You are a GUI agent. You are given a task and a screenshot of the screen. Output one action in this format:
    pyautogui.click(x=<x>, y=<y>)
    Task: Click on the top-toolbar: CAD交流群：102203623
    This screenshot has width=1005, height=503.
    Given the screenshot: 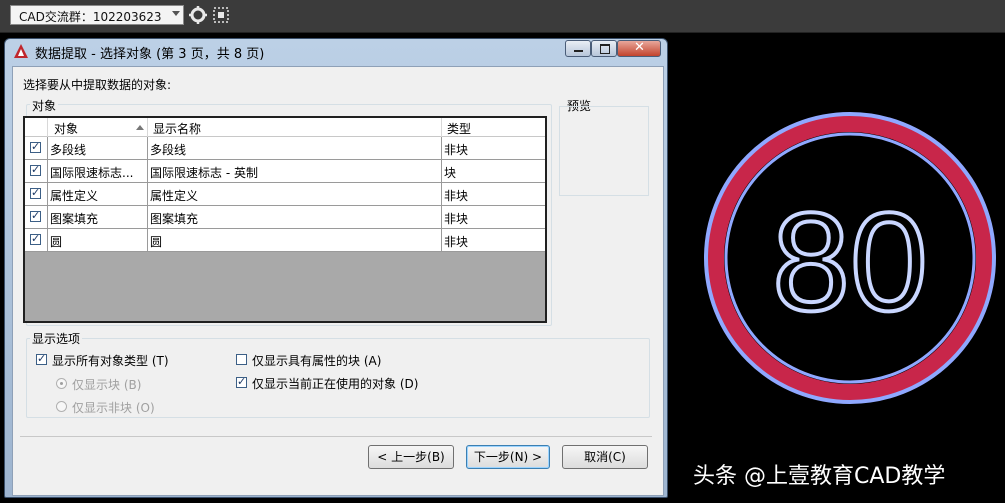 What is the action you would take?
    pyautogui.click(x=502, y=16)
    